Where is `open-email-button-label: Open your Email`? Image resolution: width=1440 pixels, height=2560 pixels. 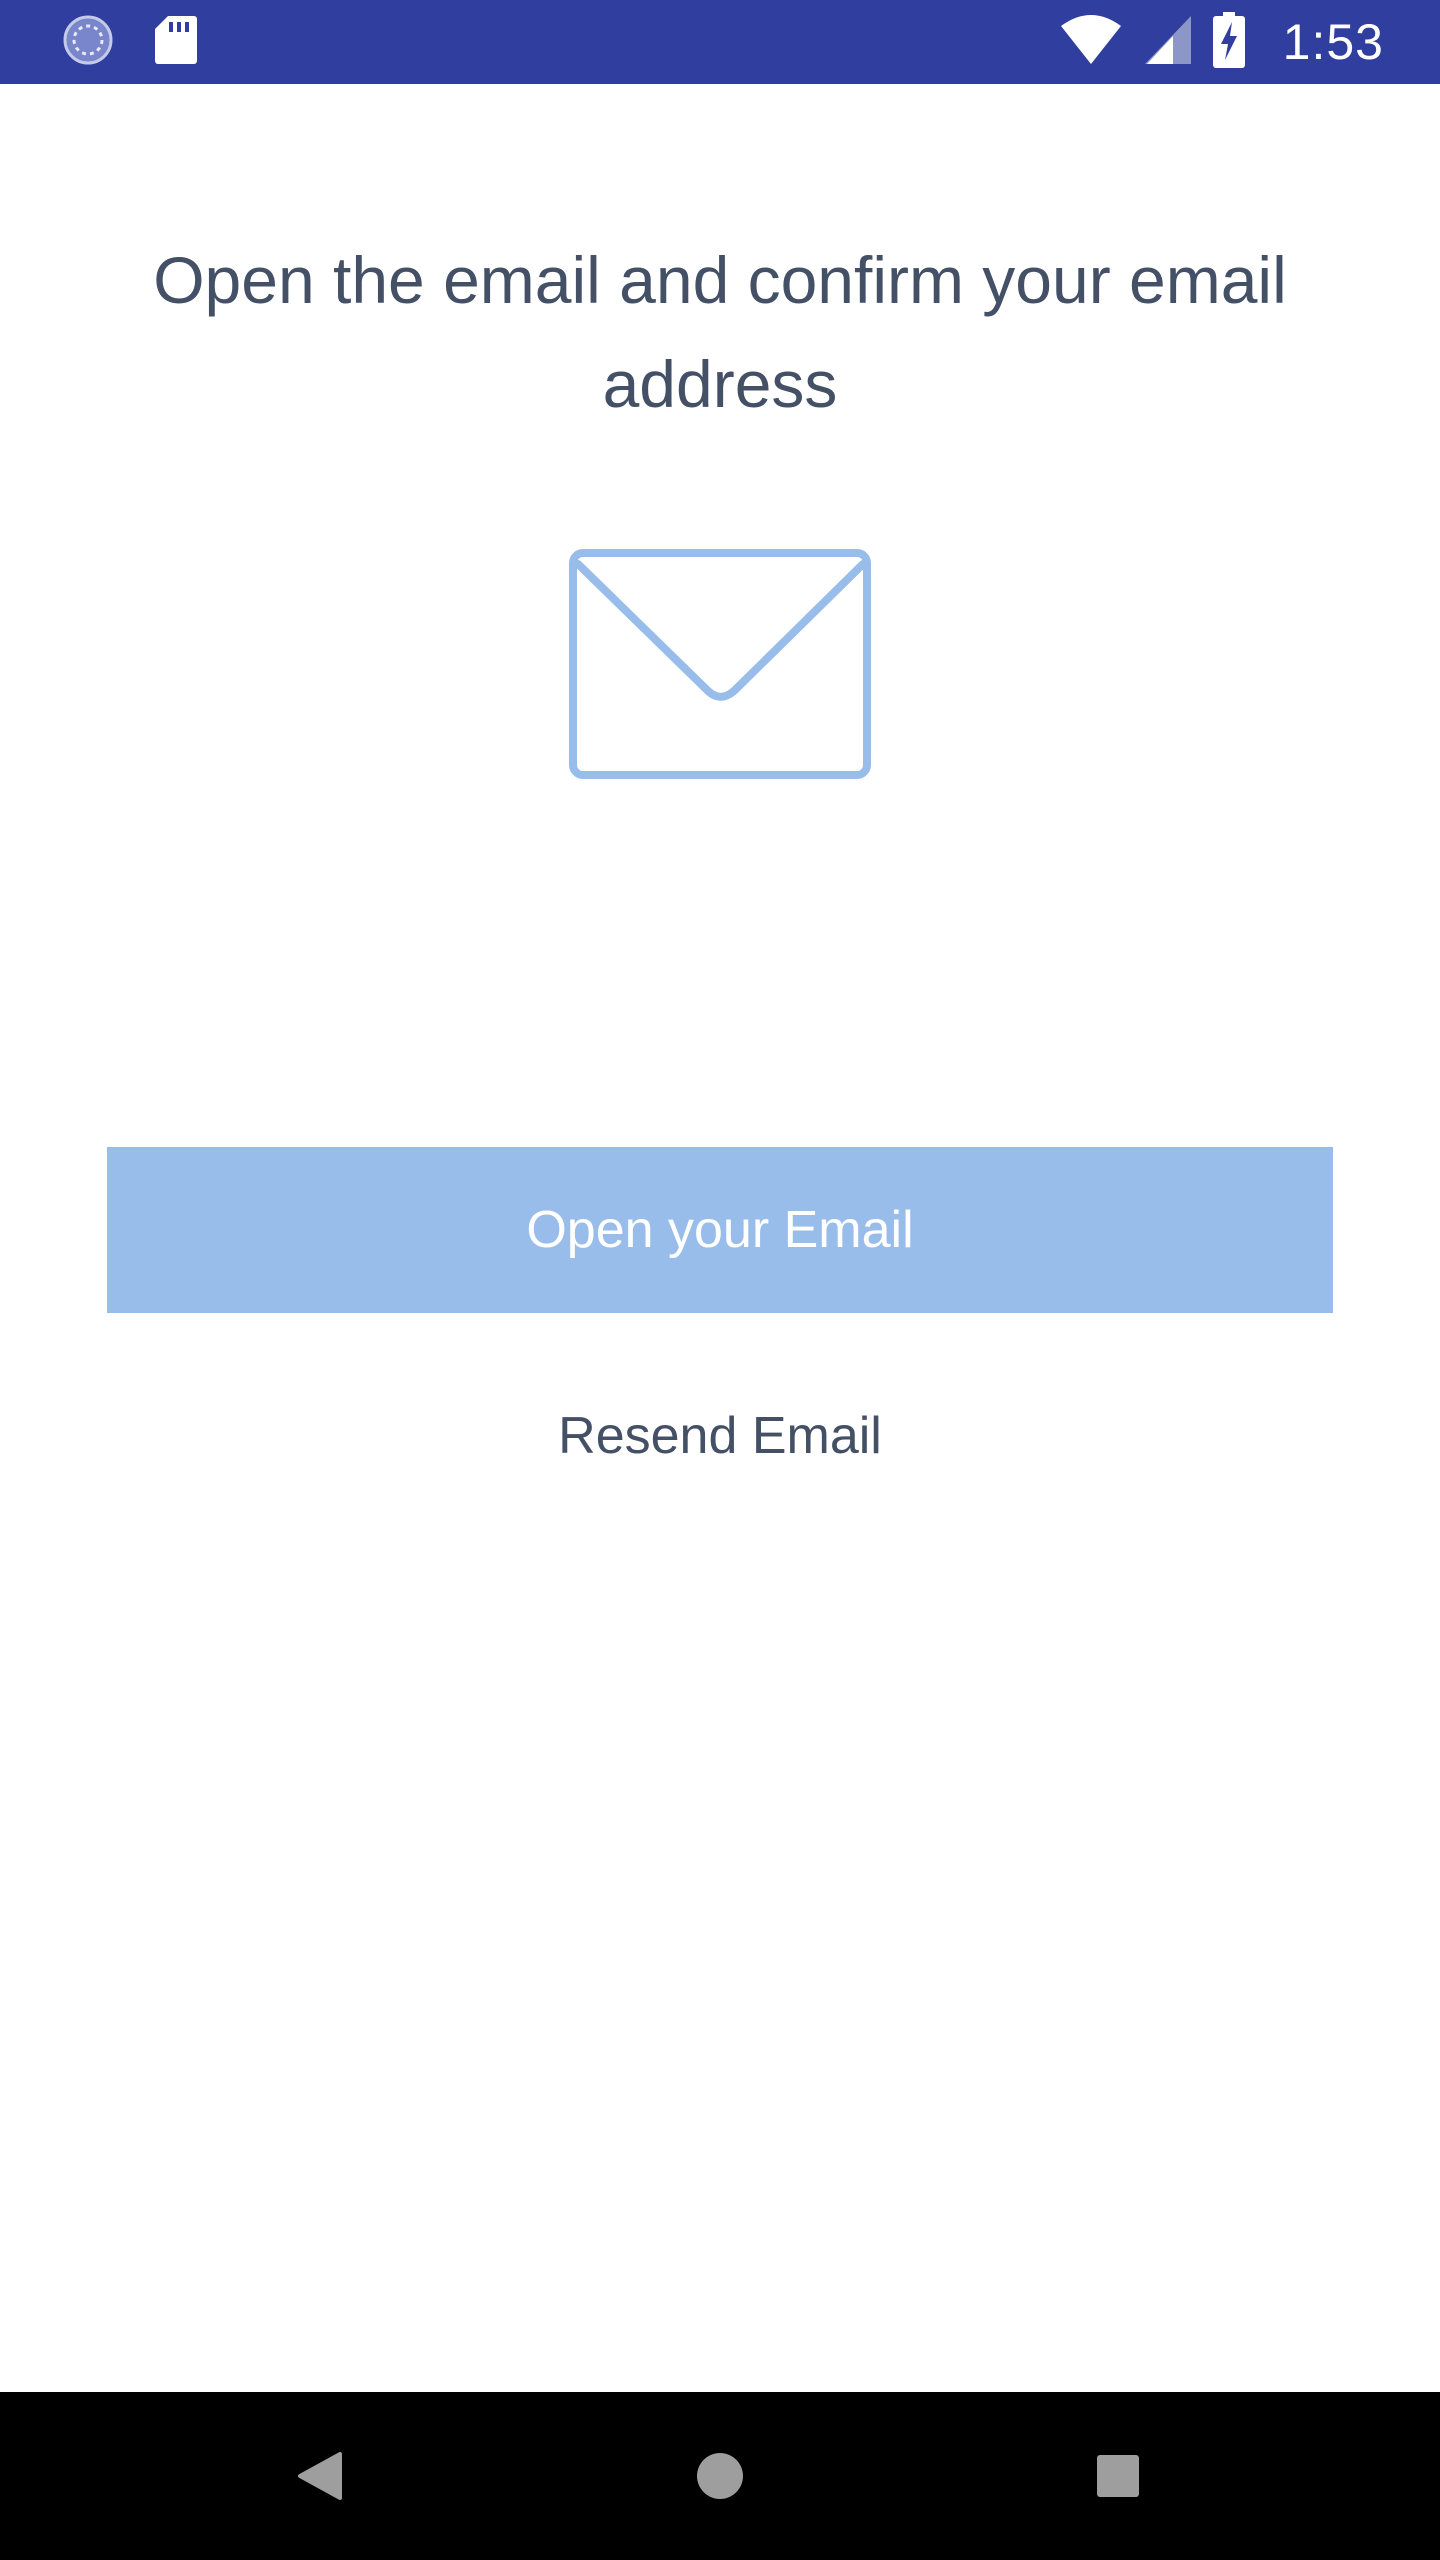 open-email-button-label: Open your Email is located at coordinates (720, 1230).